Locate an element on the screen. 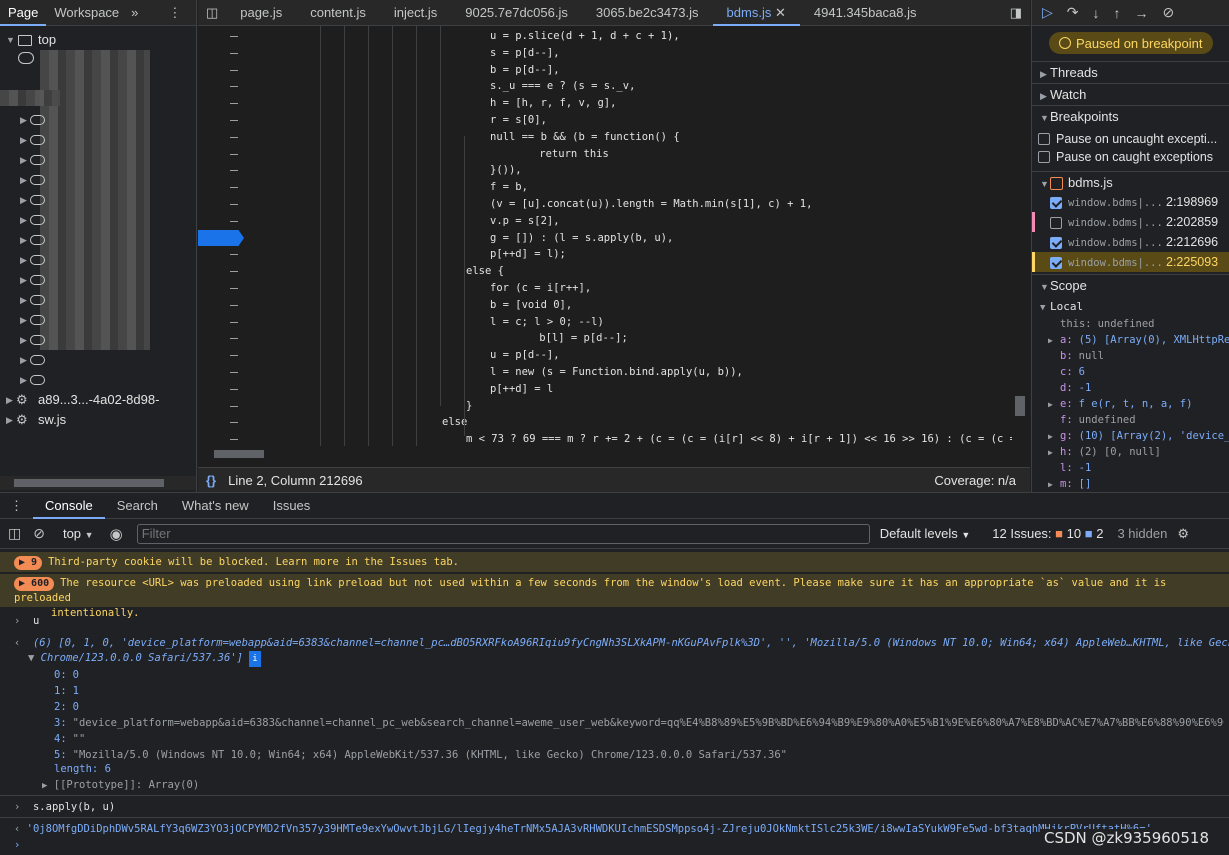 The image size is (1229, 855). tab-issues: Issues is located at coordinates (292, 506).